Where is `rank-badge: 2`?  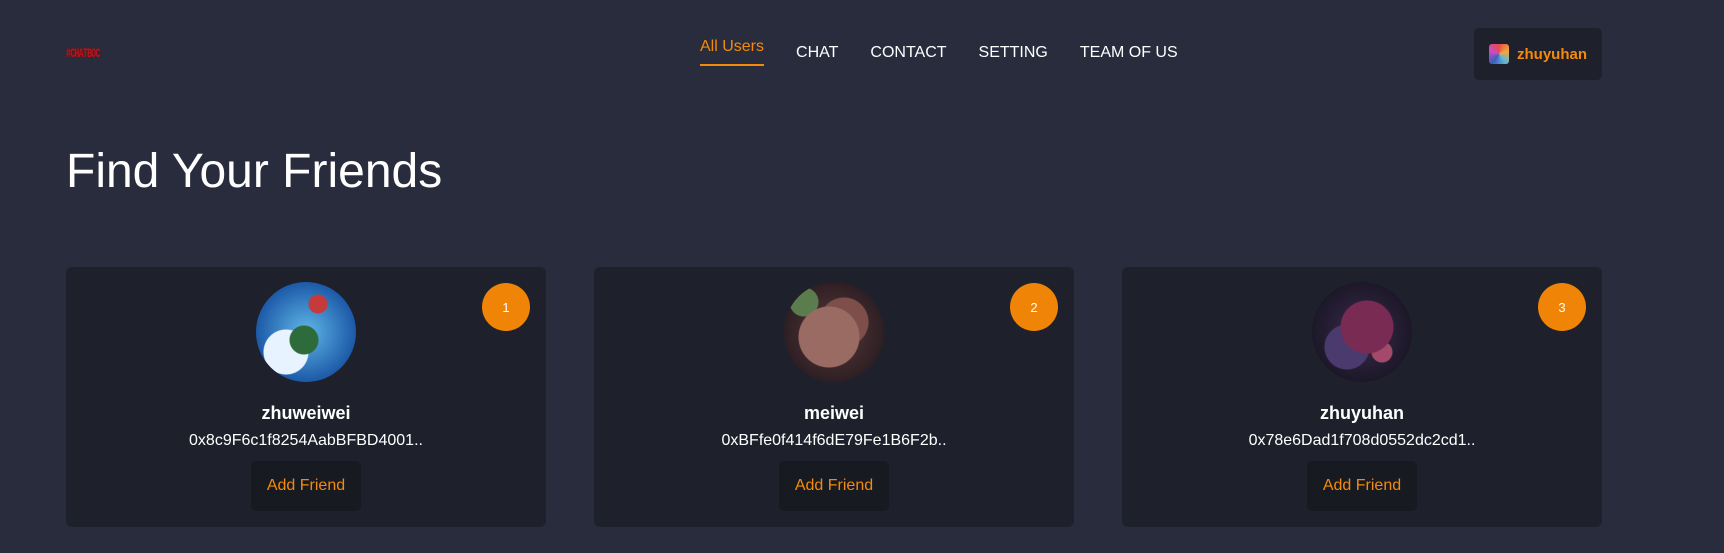
rank-badge: 2 is located at coordinates (1034, 307).